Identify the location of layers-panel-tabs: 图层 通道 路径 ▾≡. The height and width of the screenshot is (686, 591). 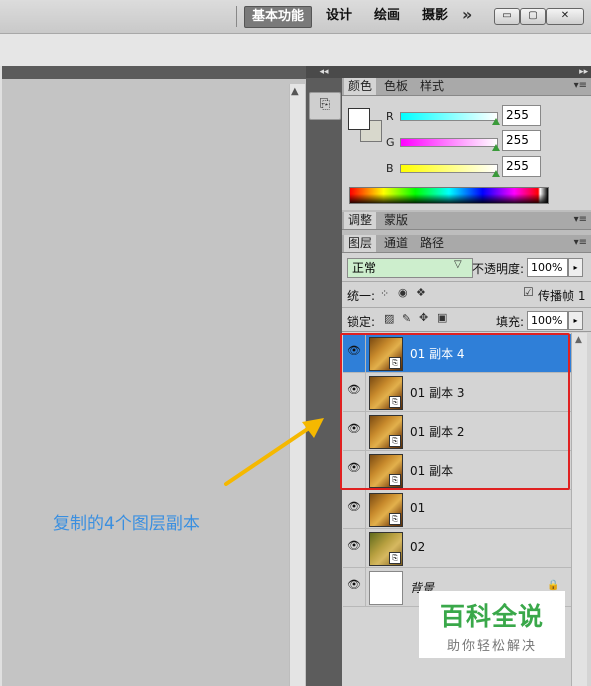
(466, 244).